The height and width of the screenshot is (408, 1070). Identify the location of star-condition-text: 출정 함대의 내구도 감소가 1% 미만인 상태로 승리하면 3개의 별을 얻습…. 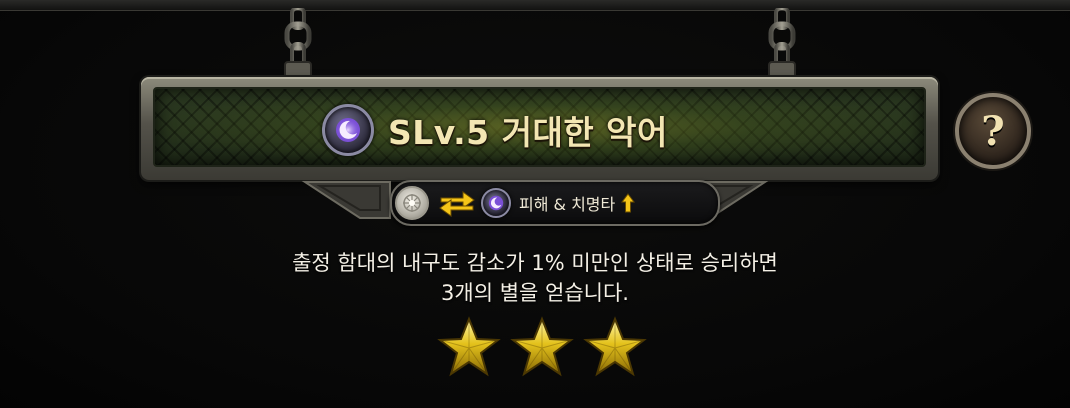
(535, 278).